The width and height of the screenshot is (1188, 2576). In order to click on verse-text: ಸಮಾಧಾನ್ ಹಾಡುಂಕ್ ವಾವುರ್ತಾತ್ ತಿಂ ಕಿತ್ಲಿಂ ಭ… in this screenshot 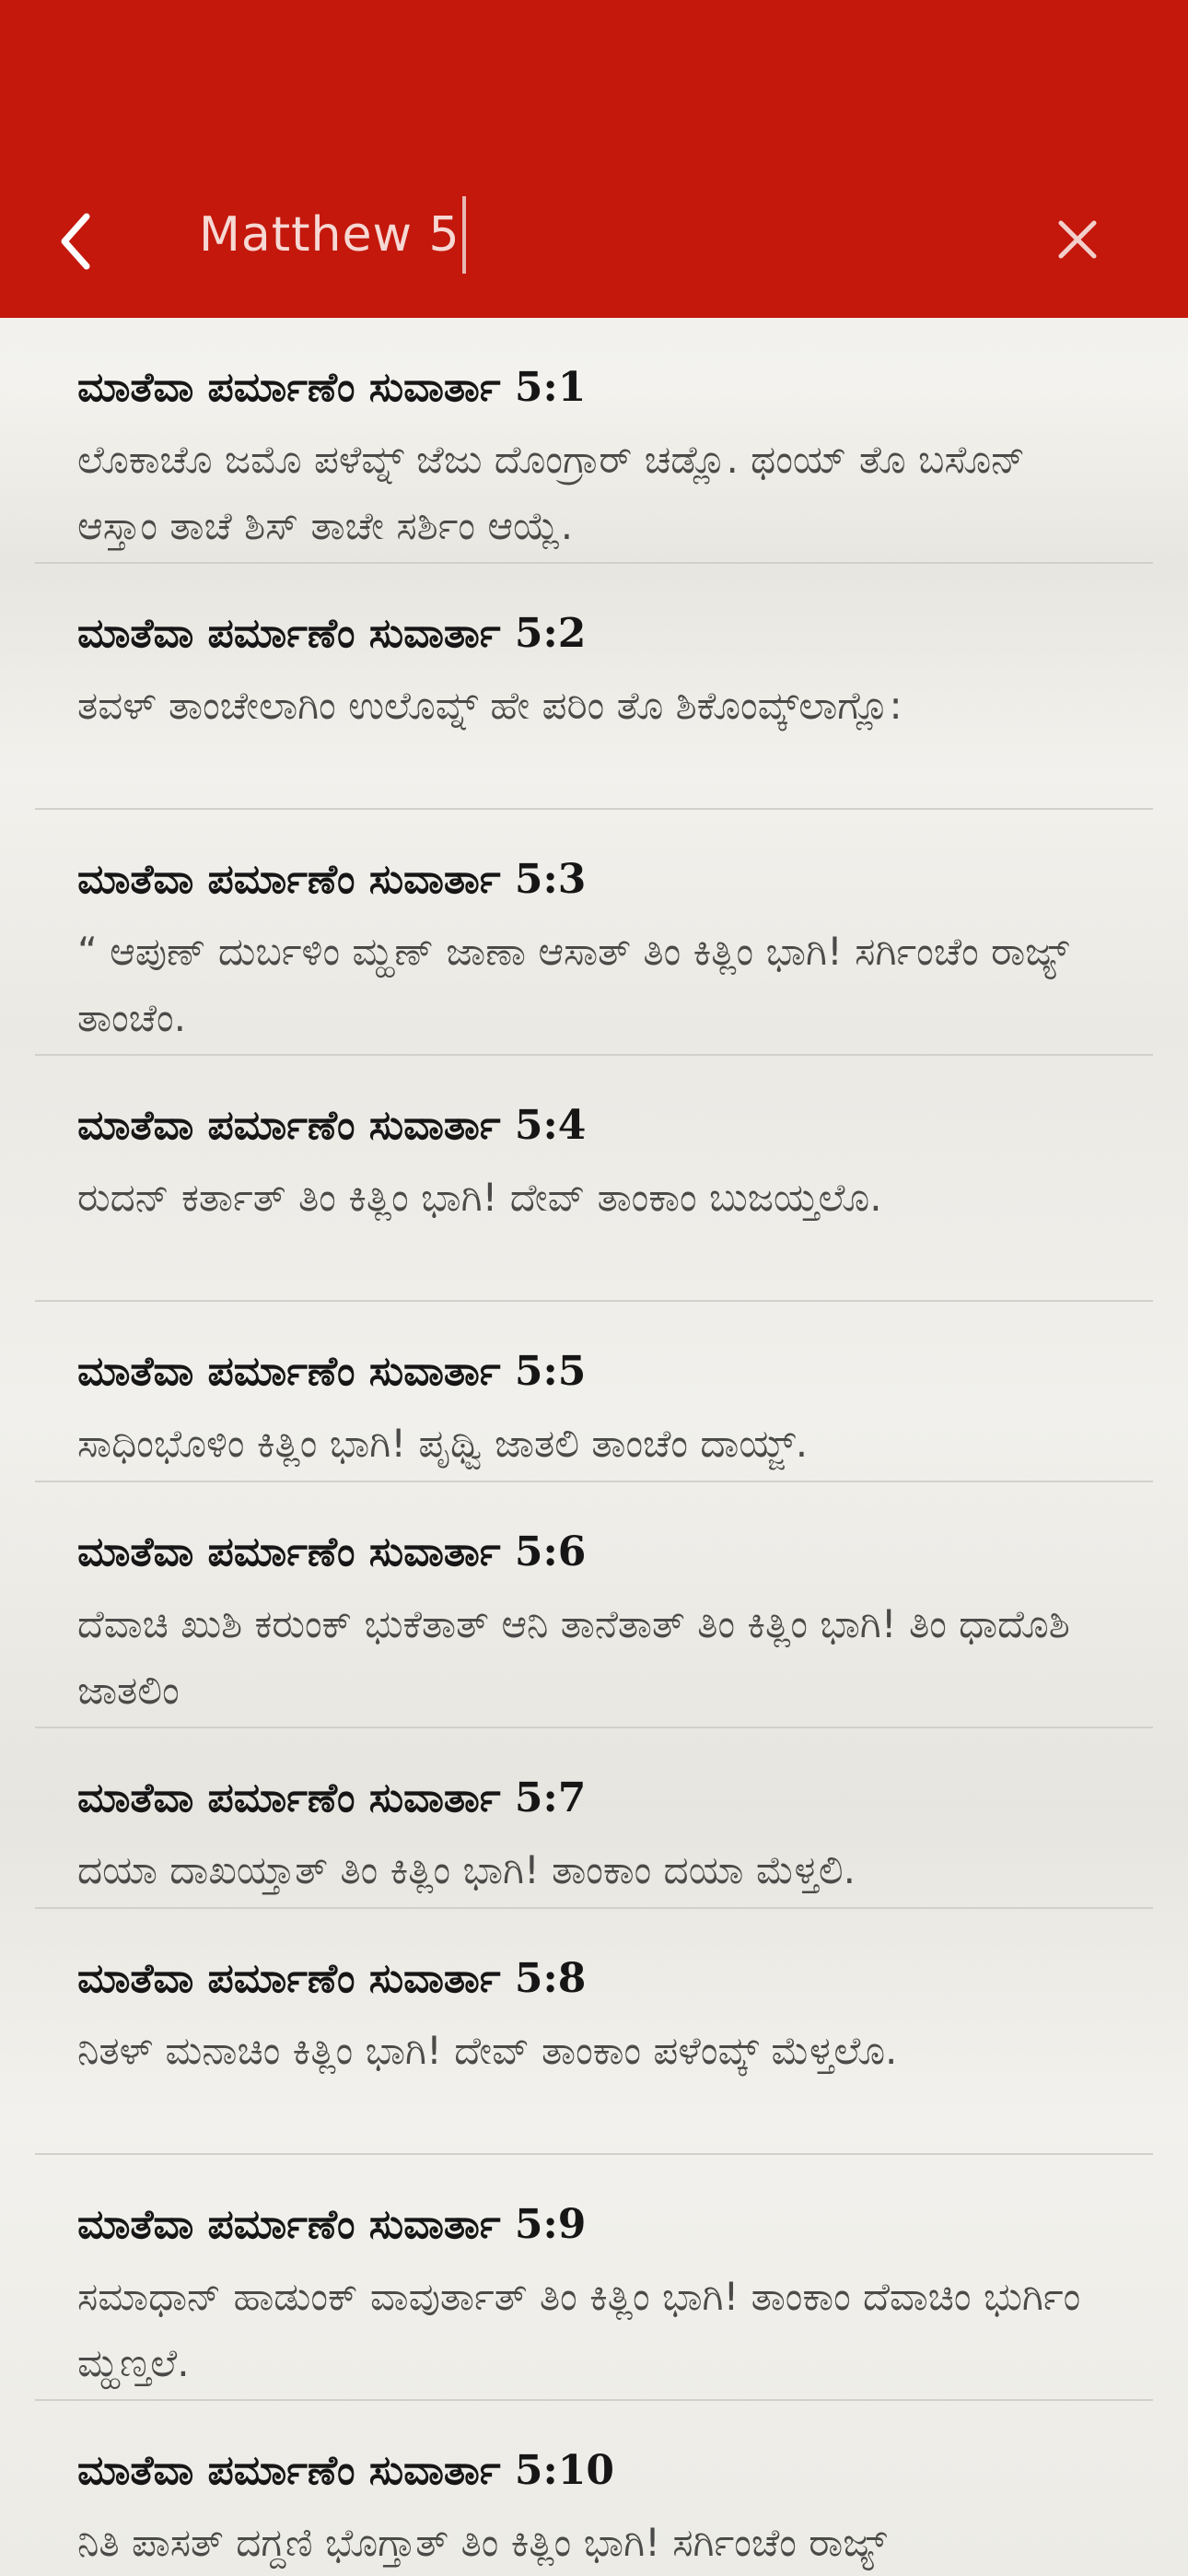, I will do `click(579, 2330)`.